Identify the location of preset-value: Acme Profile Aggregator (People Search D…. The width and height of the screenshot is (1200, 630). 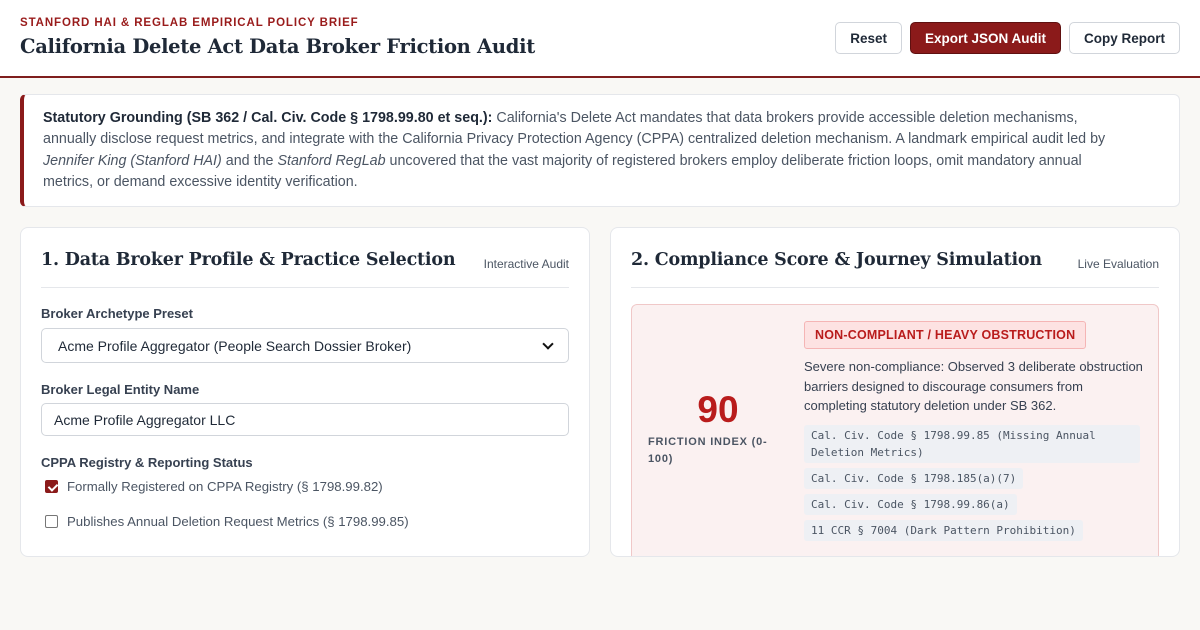
(235, 345).